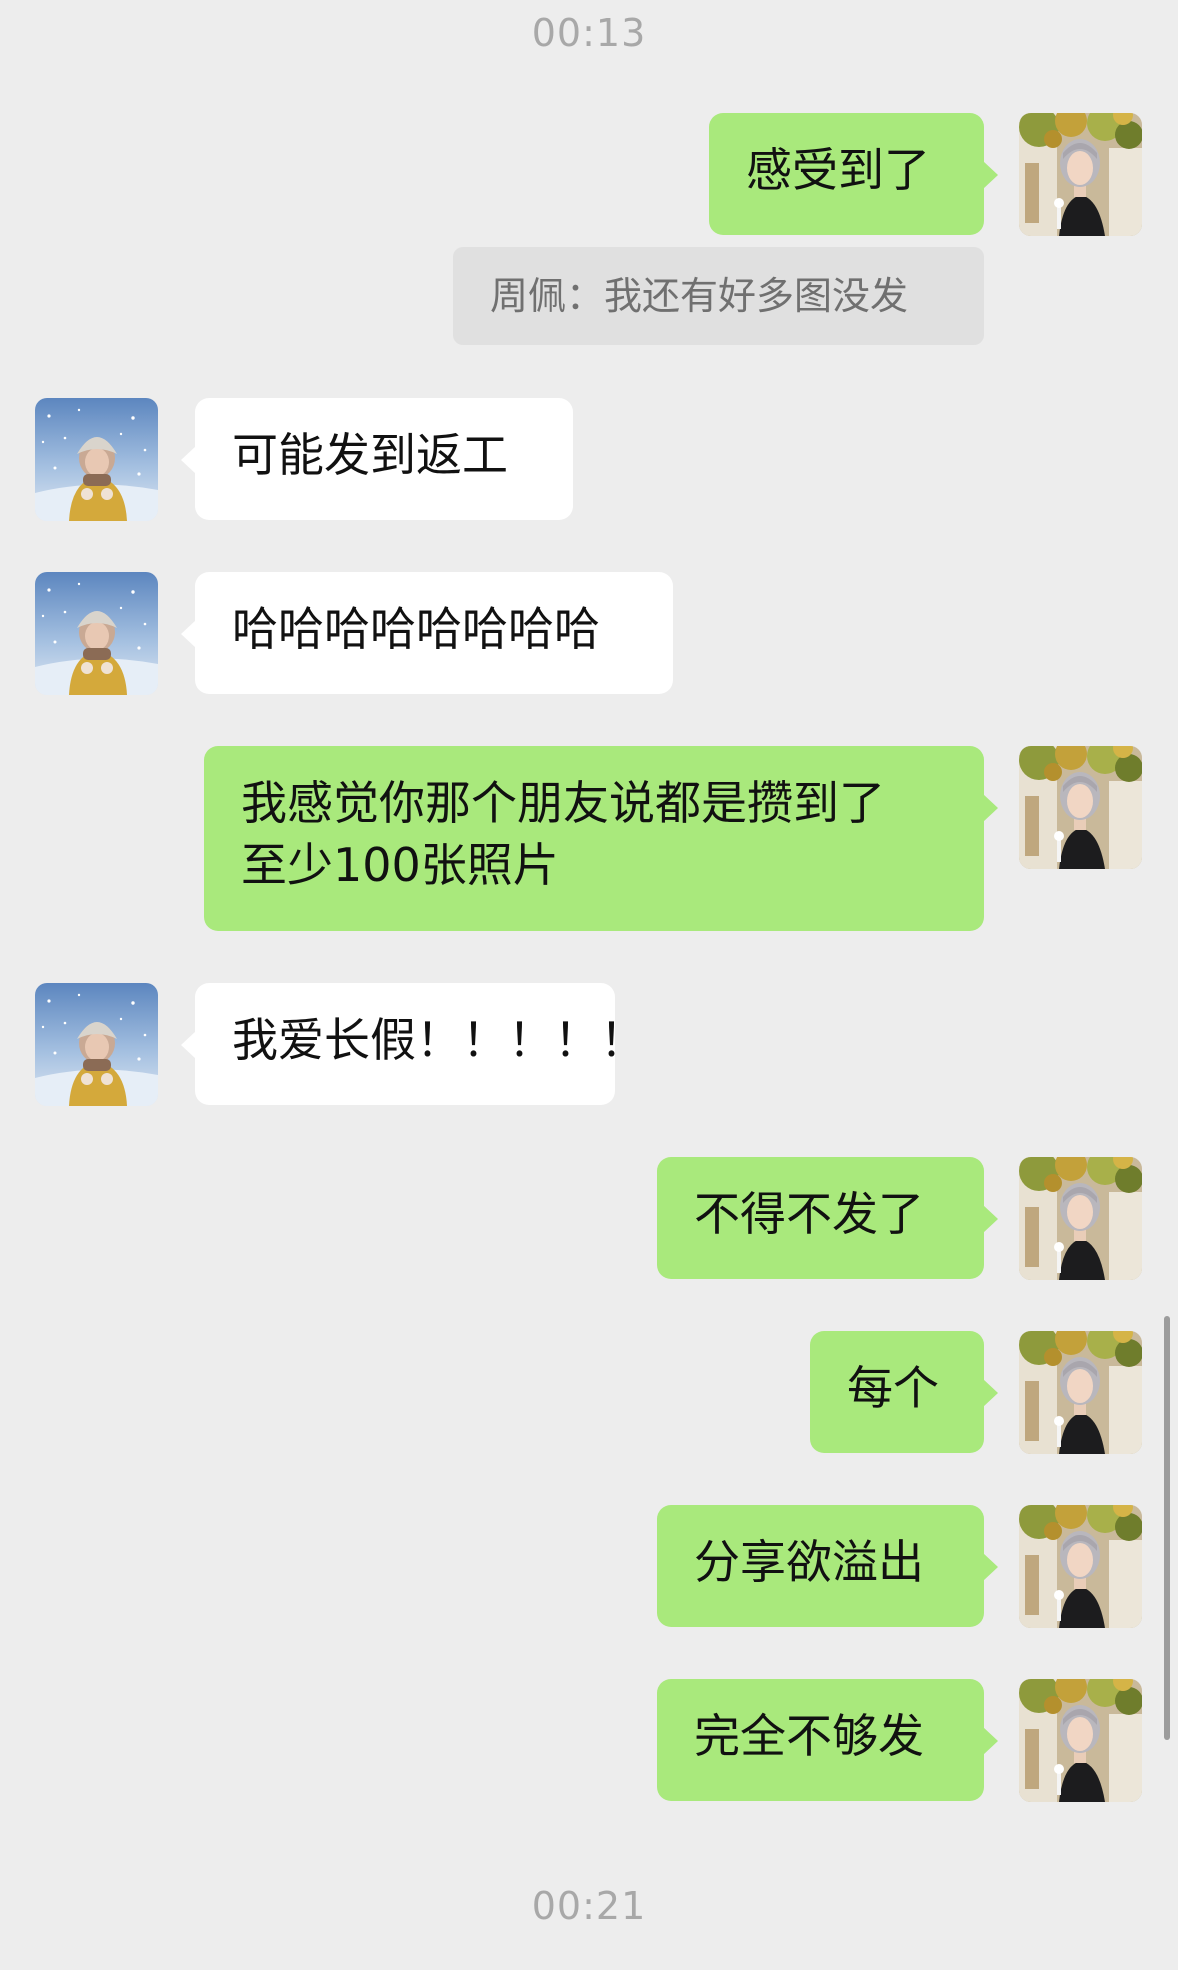 The height and width of the screenshot is (1970, 1178). I want to click on message-text: 感受到了, so click(838, 170).